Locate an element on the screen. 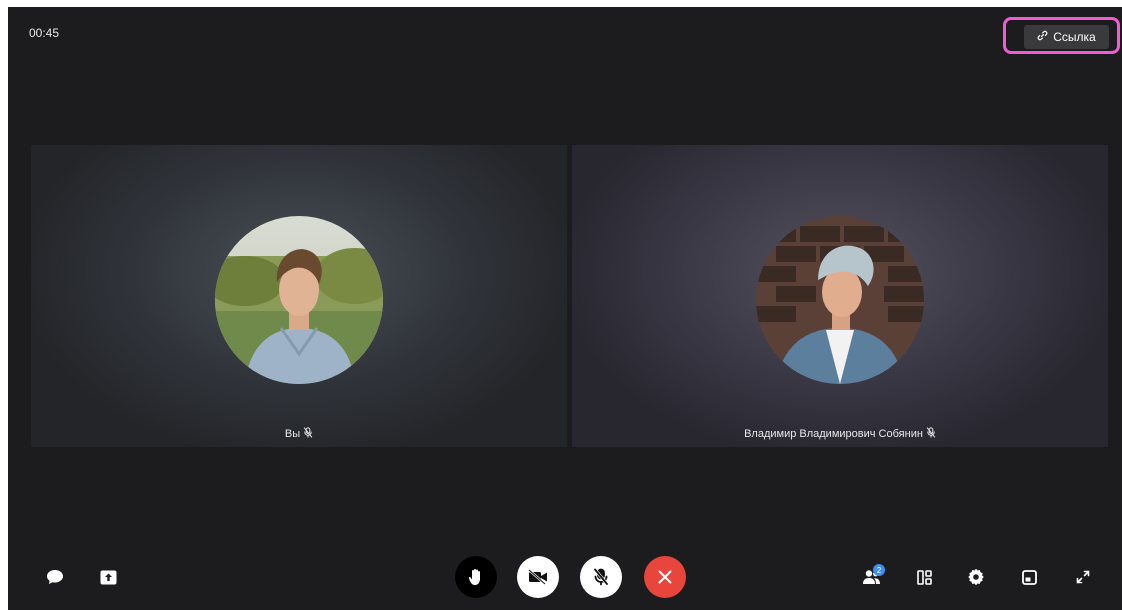 Image resolution: width=1122 pixels, height=610 pixels. camera-toggle-button is located at coordinates (538, 577).